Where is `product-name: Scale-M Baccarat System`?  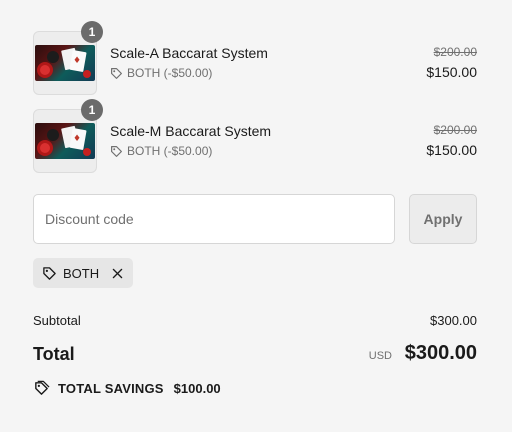 product-name: Scale-M Baccarat System is located at coordinates (191, 131).